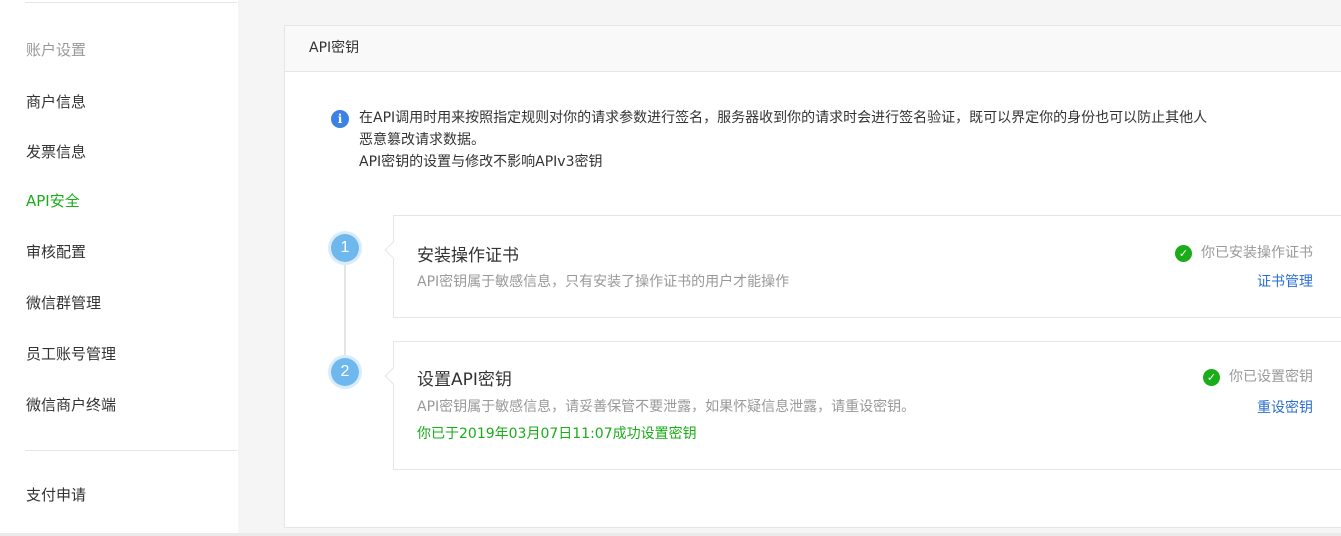 This screenshot has height=536, width=1341. What do you see at coordinates (56, 495) in the screenshot?
I see `sidebar-item-payment-application: 支付申请` at bounding box center [56, 495].